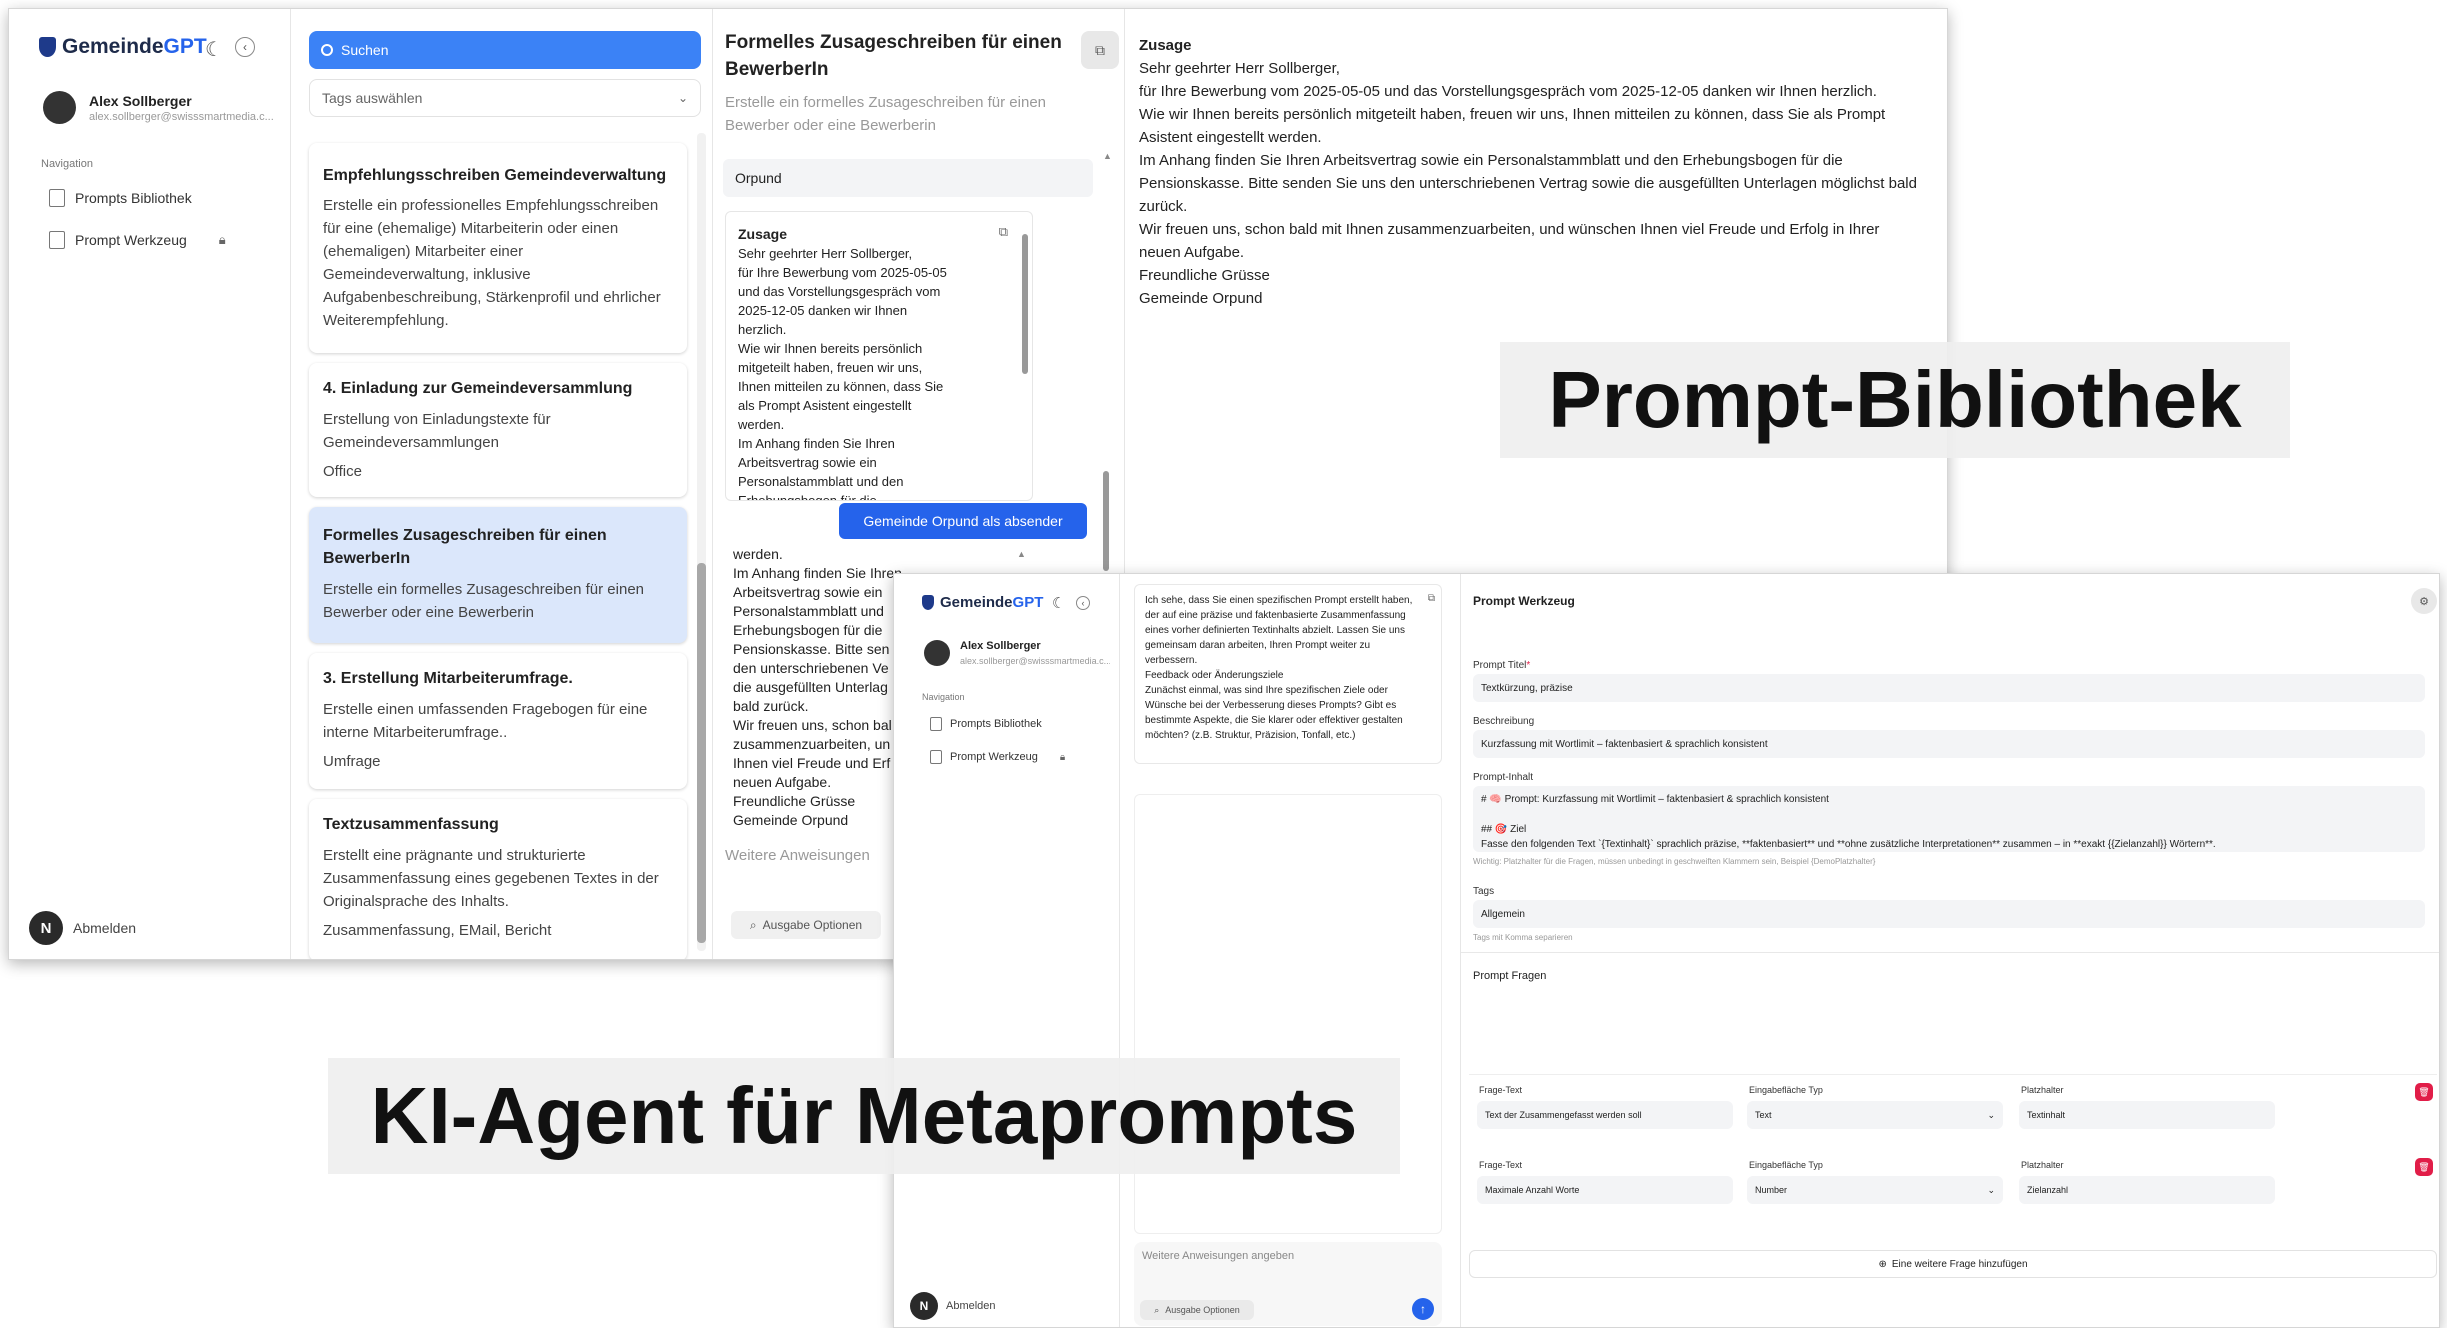  I want to click on tags-hint: Tags mit Komma separieren, so click(1523, 937).